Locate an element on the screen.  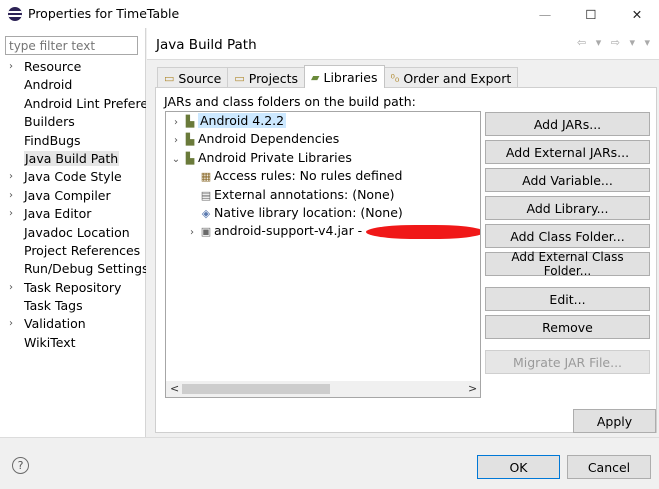
nav-item: › Validation is located at coordinates (73, 324).